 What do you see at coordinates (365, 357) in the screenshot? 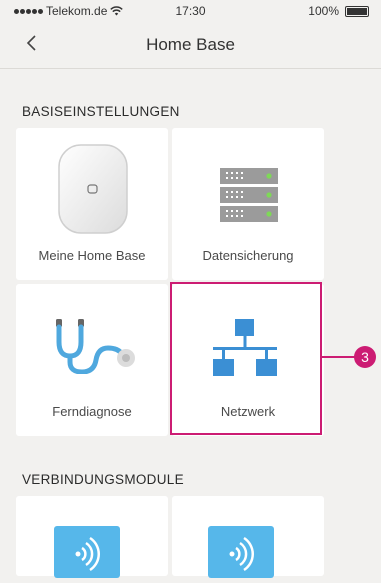
I see `callout-badge: 3` at bounding box center [365, 357].